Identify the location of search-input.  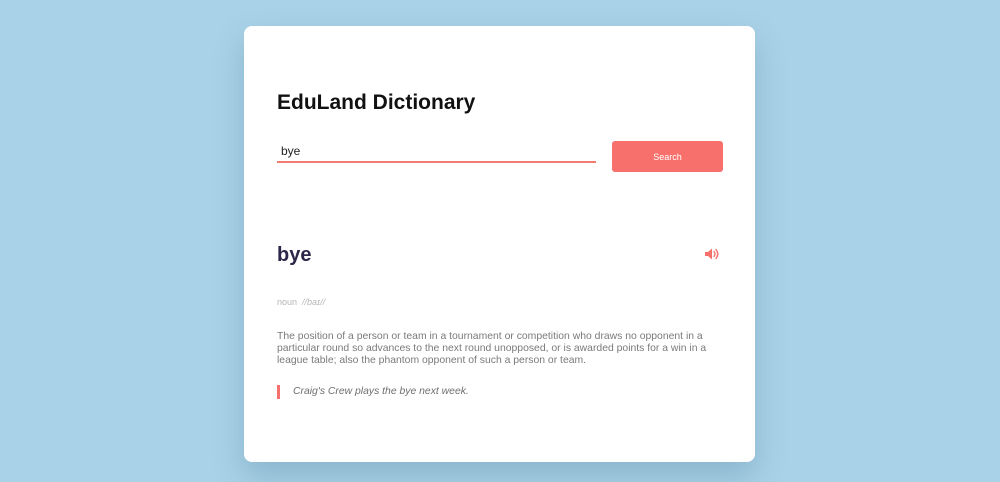
(436, 152).